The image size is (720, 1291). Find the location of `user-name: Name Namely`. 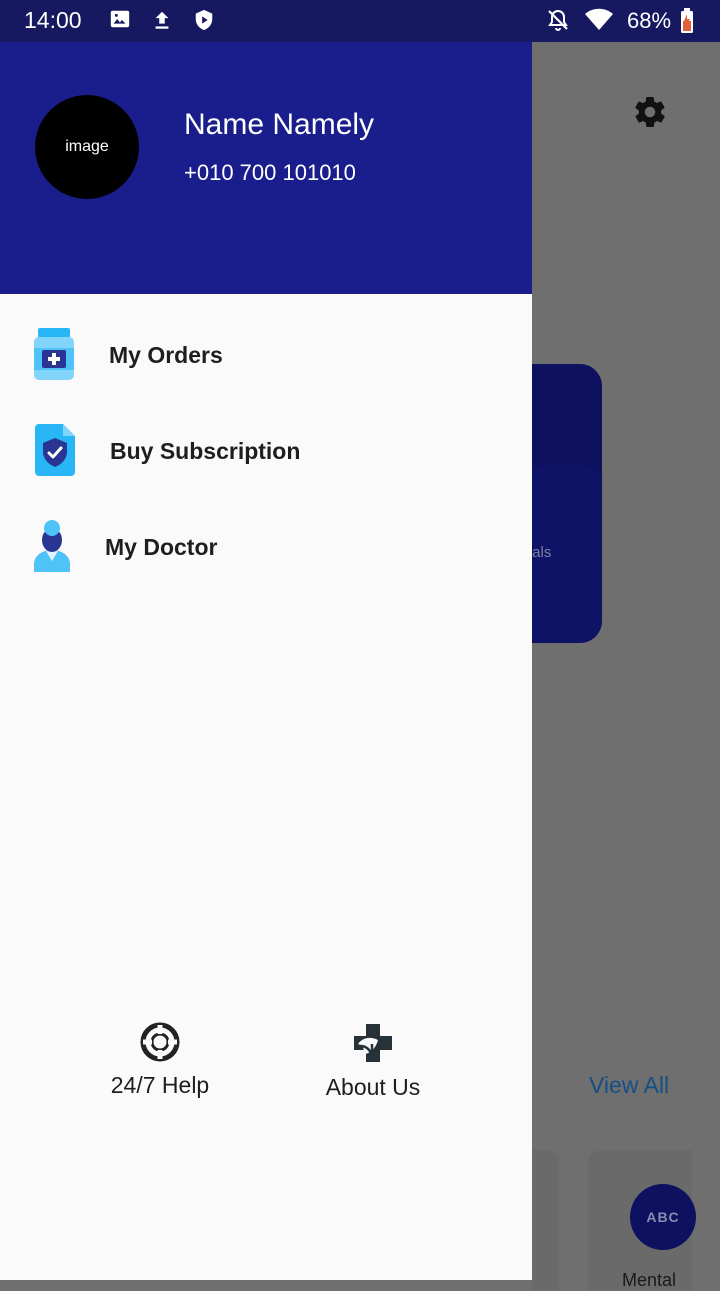

user-name: Name Namely is located at coordinates (279, 124).